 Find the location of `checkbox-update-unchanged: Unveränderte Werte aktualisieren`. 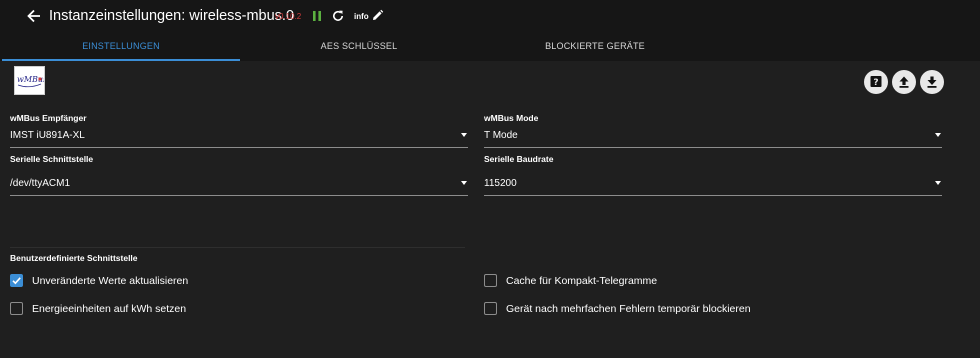

checkbox-update-unchanged: Unveränderte Werte aktualisieren is located at coordinates (160, 281).